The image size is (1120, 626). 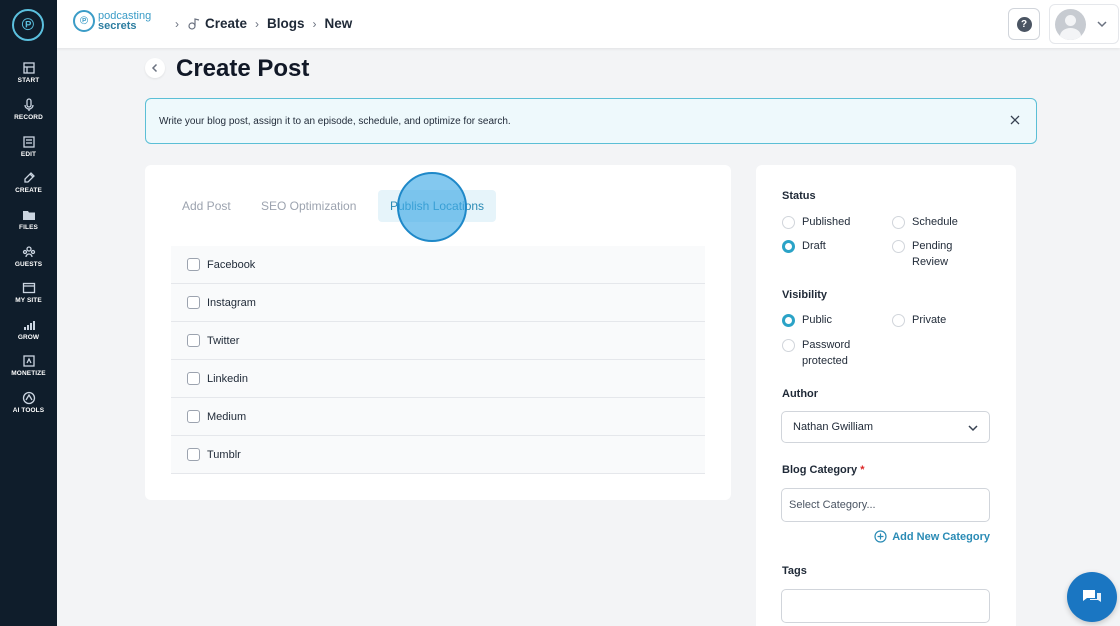 What do you see at coordinates (308, 206) in the screenshot?
I see `tab-seo-optimization: SEO Optimization` at bounding box center [308, 206].